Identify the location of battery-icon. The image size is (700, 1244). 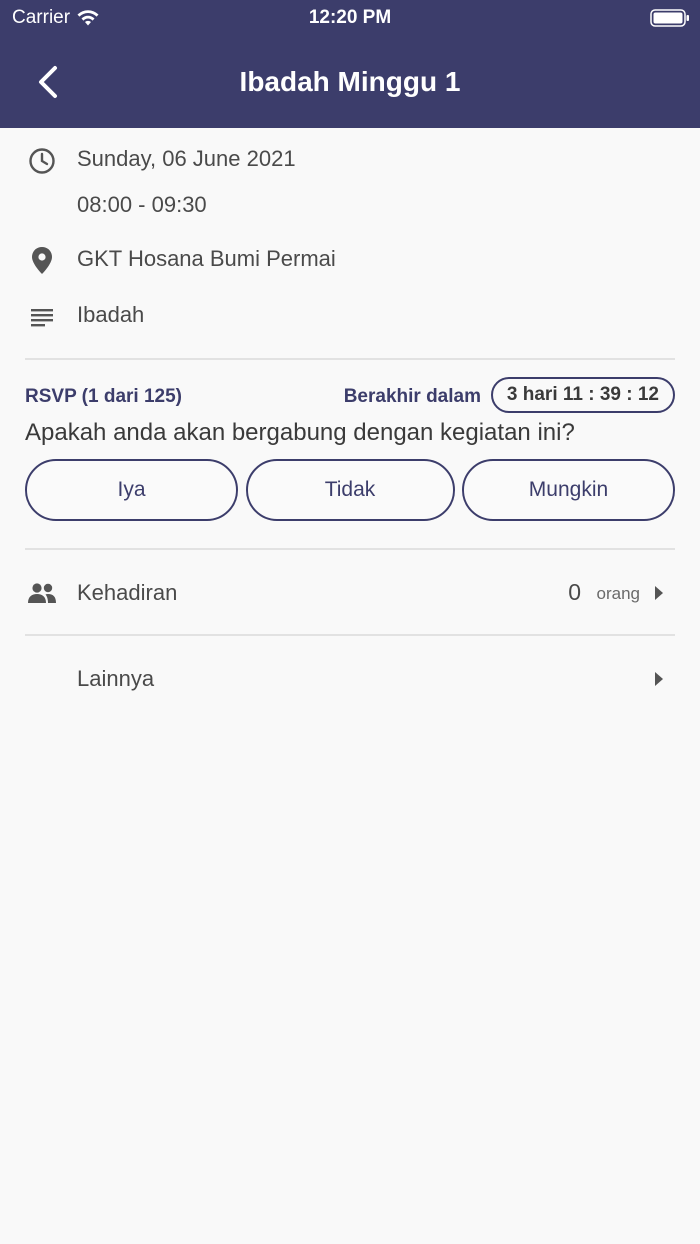
(669, 18).